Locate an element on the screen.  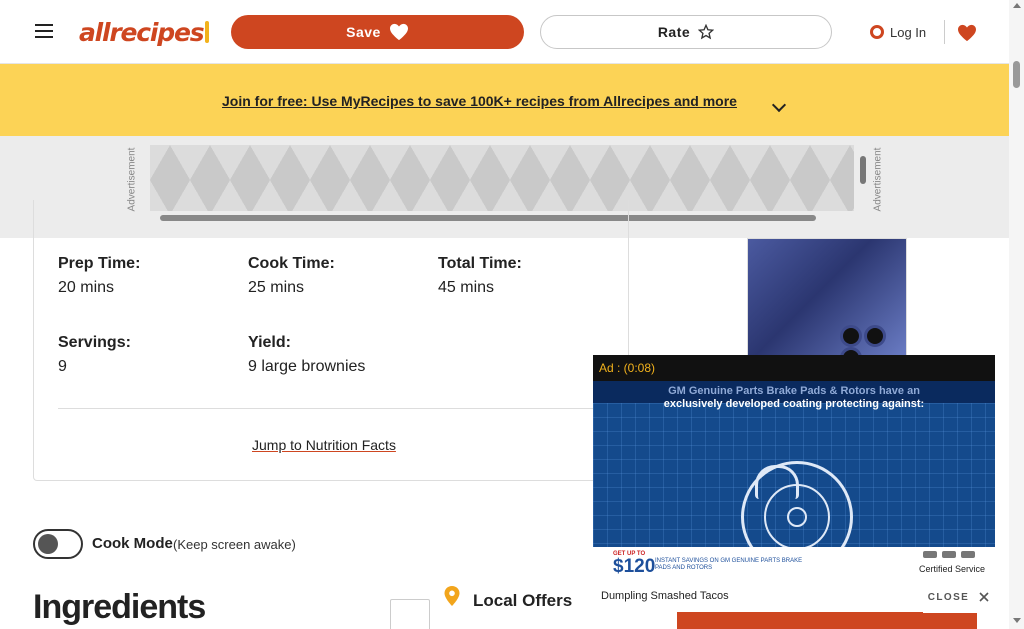
detail-total-time: Total Time: 45 mins is located at coordinates (480, 276).